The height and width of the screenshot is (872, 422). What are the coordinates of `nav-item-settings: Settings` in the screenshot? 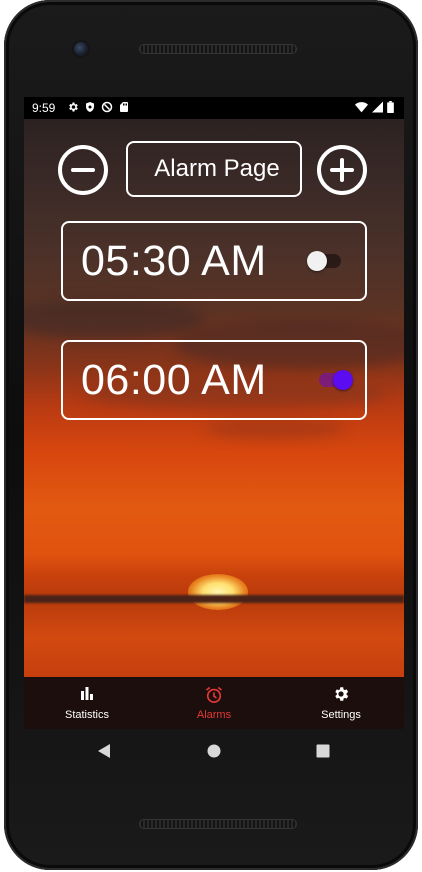 It's located at (341, 703).